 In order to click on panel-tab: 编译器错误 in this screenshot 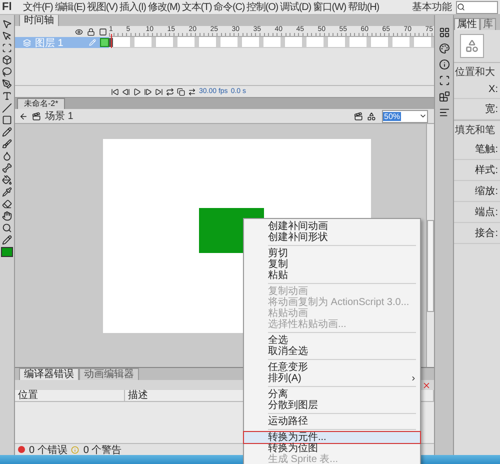, I will do `click(49, 374)`.